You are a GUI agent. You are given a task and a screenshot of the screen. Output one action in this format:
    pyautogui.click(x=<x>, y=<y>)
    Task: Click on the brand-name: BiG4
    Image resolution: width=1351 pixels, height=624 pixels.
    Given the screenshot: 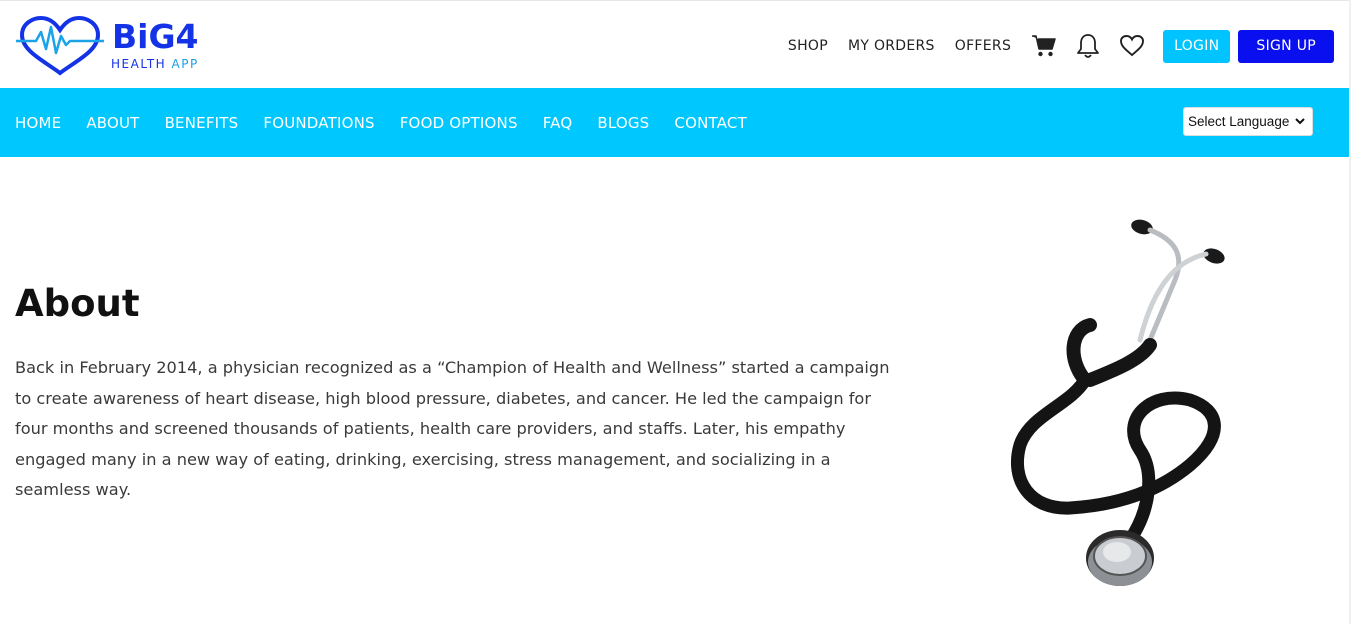 What is the action you would take?
    pyautogui.click(x=155, y=36)
    